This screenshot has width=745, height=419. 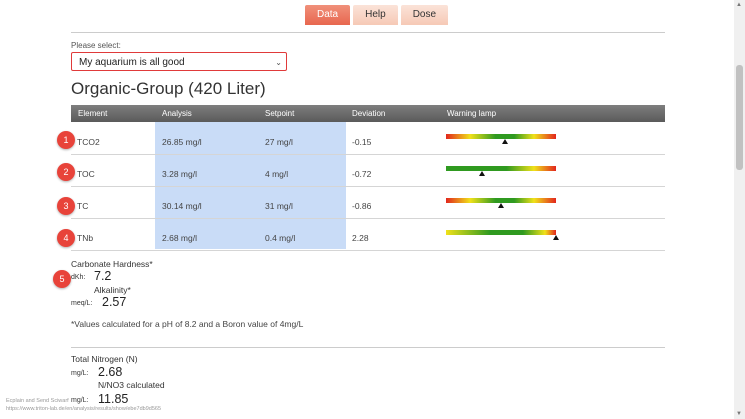 I want to click on tab-bar: Data Help Dose, so click(x=377, y=15).